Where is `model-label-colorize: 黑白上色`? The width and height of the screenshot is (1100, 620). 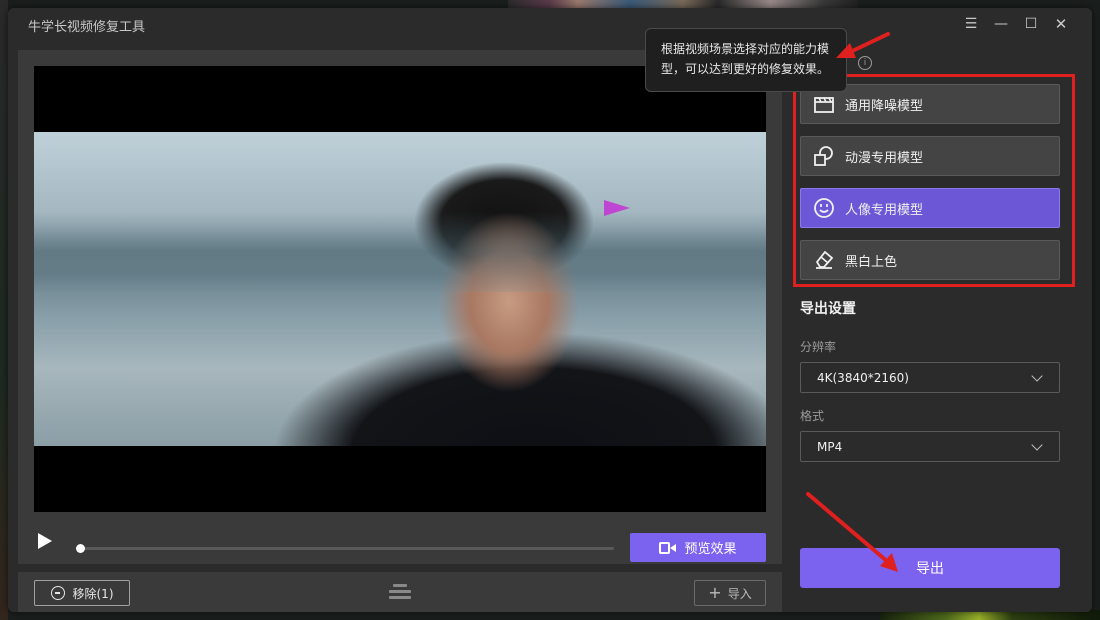
model-label-colorize: 黑白上色 is located at coordinates (871, 262).